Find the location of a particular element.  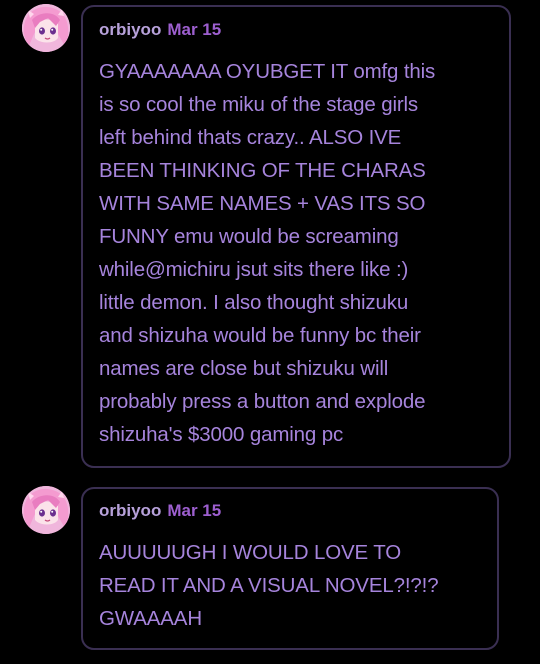

comment-line: shizuha's $3000 gaming pc is located at coordinates (221, 434).